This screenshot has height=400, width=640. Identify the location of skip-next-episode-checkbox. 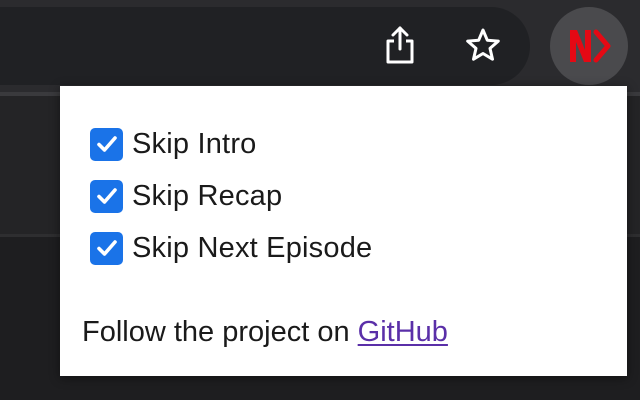
(106, 248).